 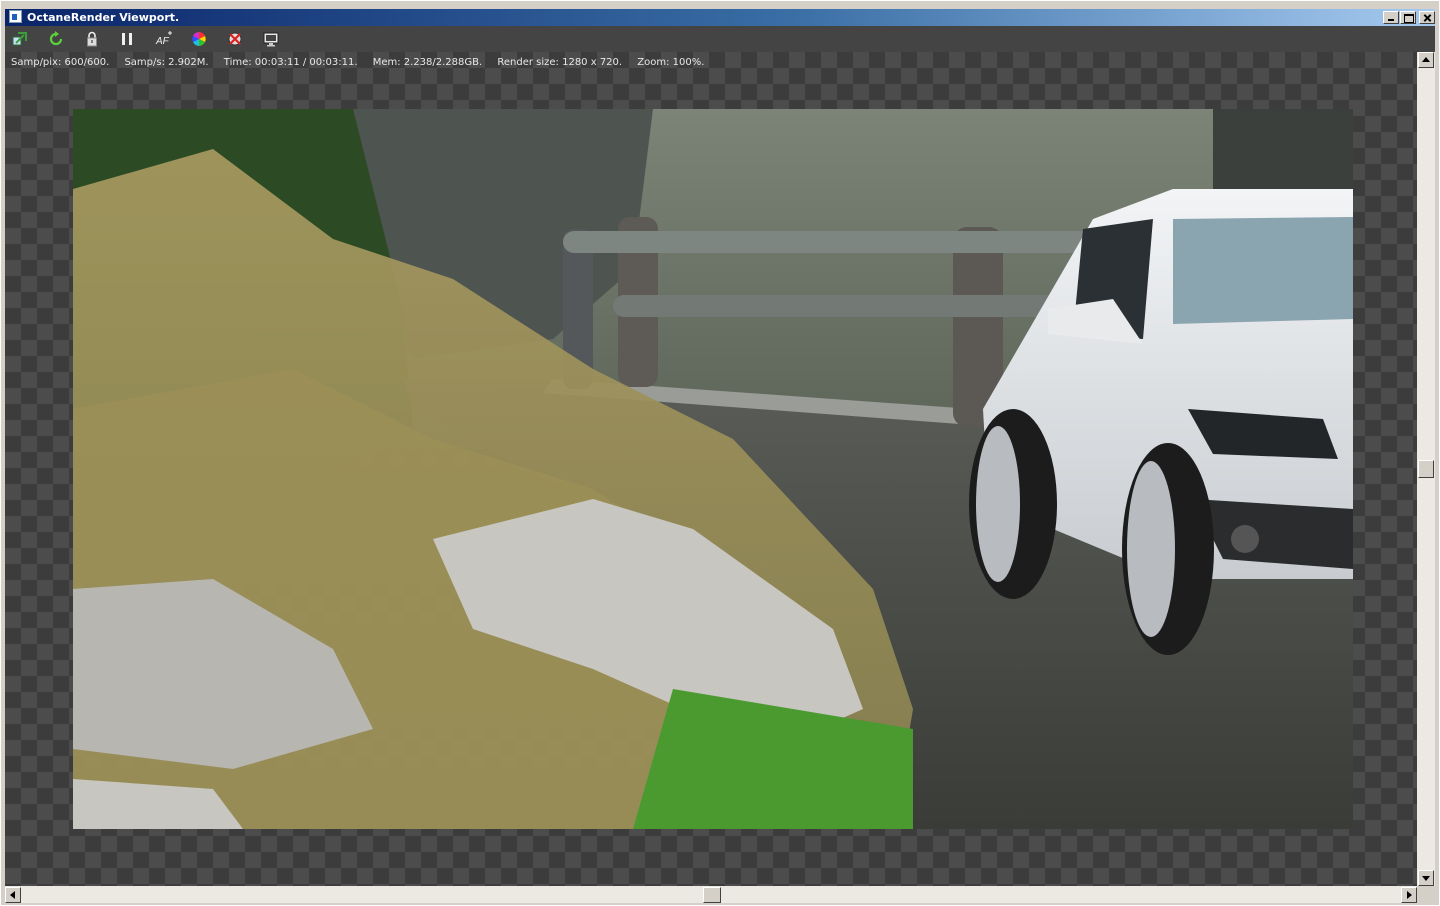 What do you see at coordinates (1426, 60) in the screenshot?
I see `scroll-up-button` at bounding box center [1426, 60].